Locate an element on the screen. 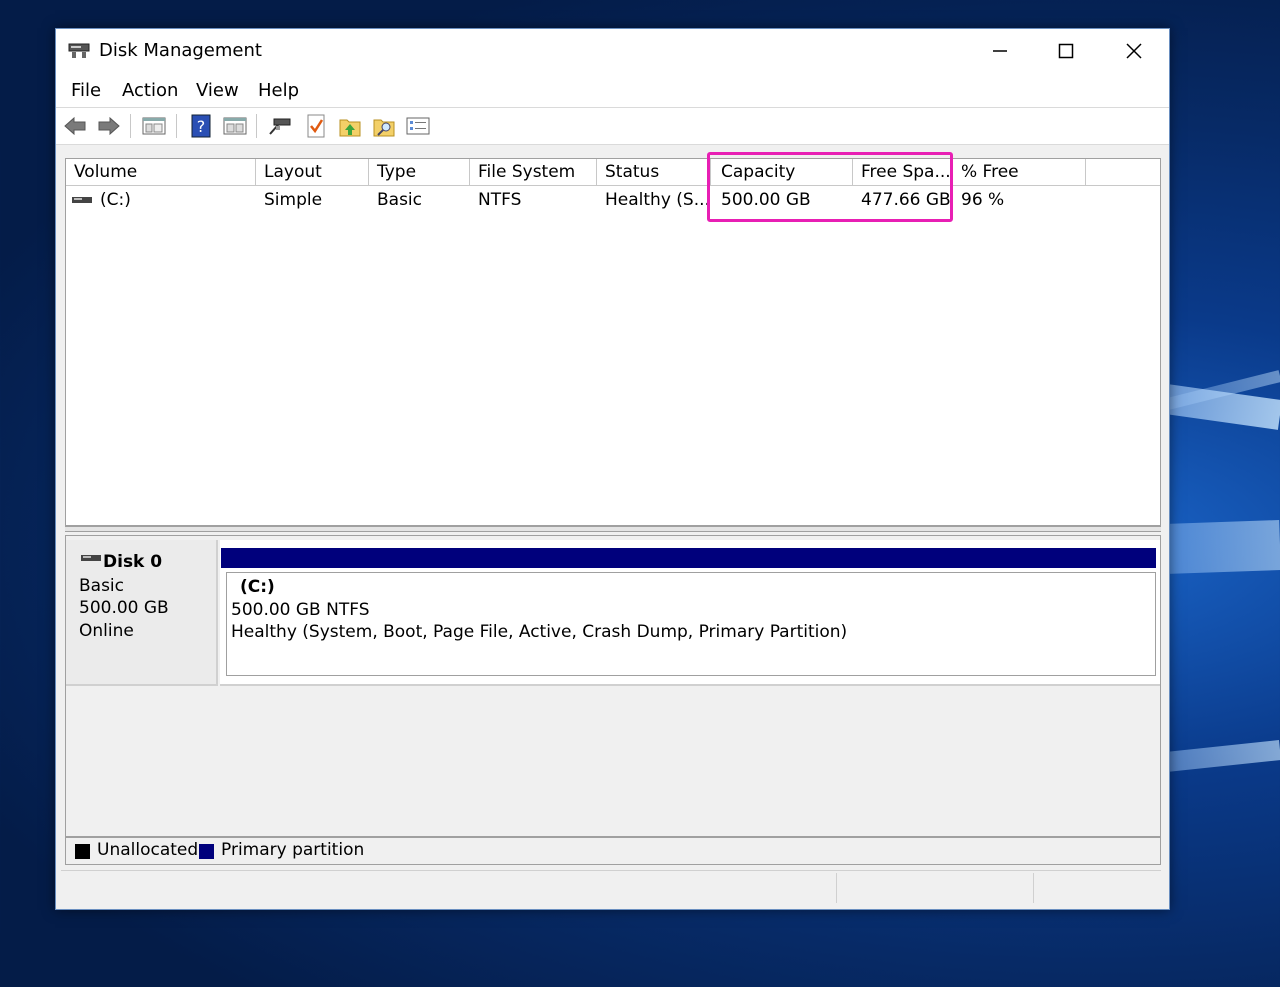 Image resolution: width=1280 pixels, height=987 pixels. console-tree-icon is located at coordinates (154, 126).